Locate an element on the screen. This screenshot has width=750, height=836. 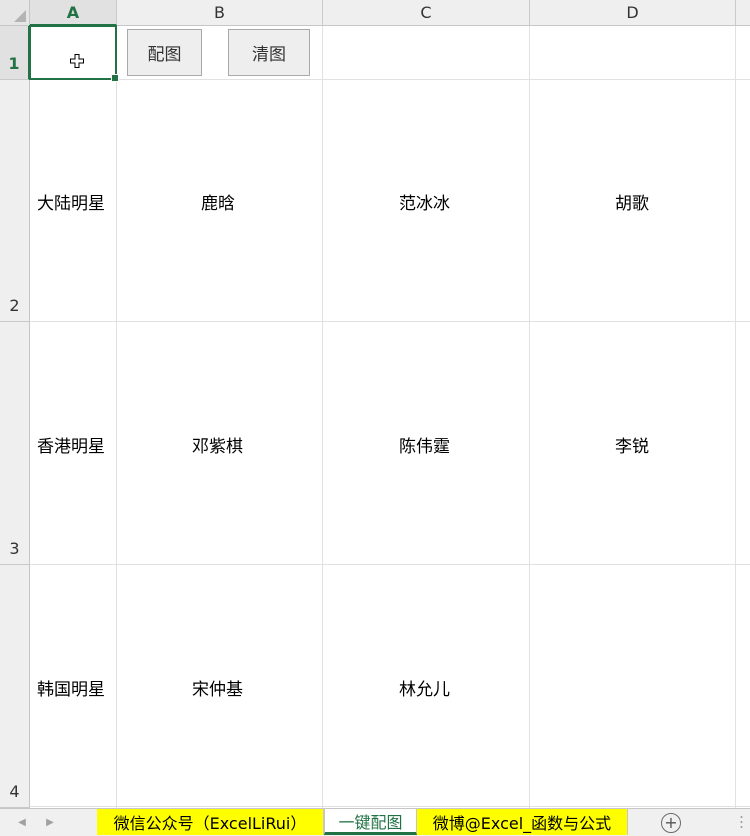
row-header-2: 2 is located at coordinates (15, 201).